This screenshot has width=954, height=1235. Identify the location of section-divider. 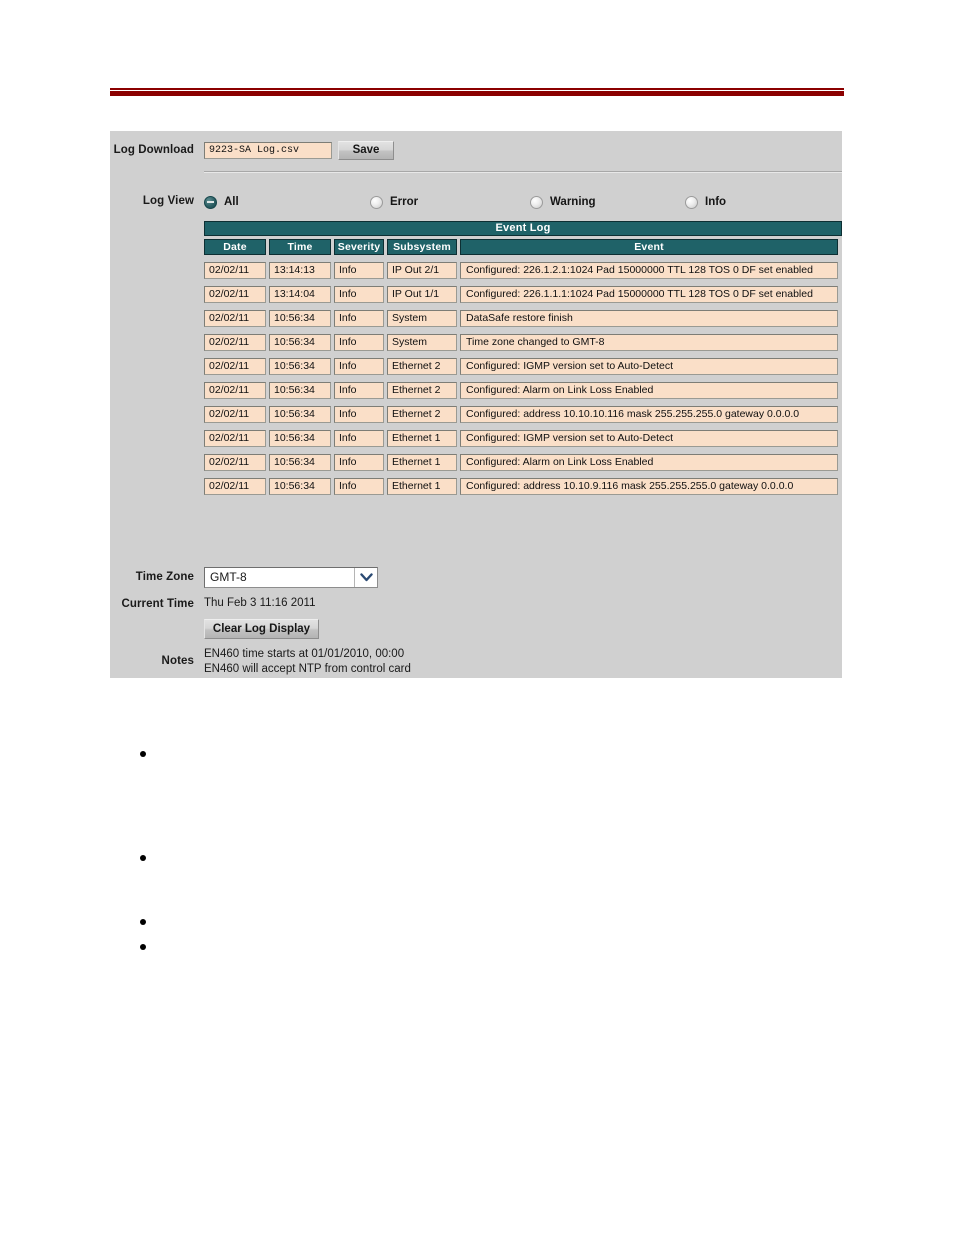
(523, 172).